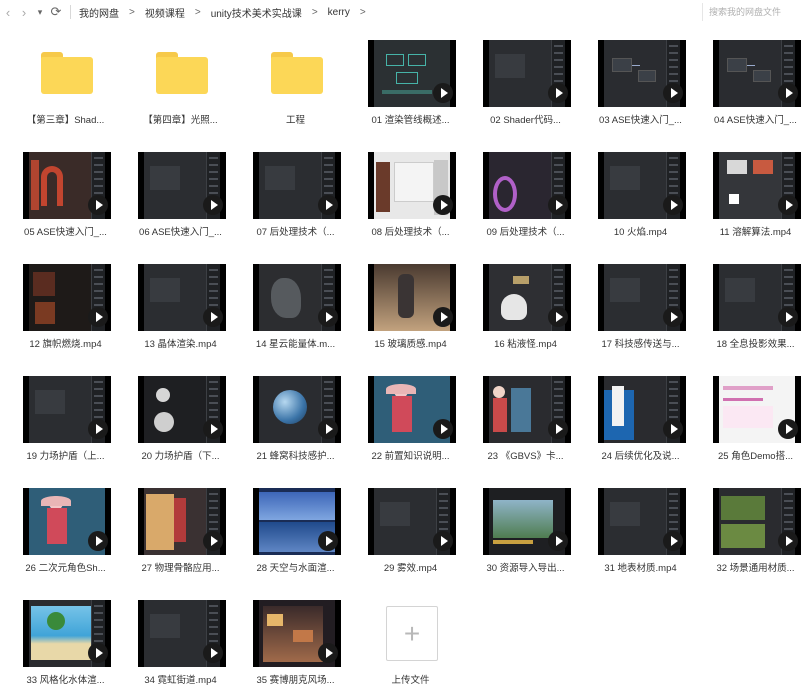  Describe the element at coordinates (410, 540) in the screenshot. I see `video-file-item: 29 雾效.mp4` at that location.